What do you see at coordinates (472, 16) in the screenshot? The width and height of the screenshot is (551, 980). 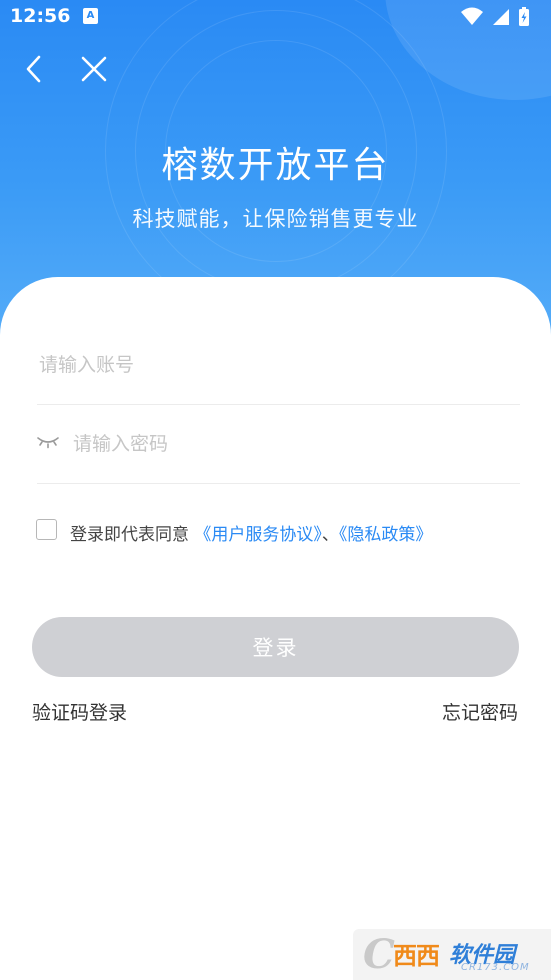 I see `wifi-icon` at bounding box center [472, 16].